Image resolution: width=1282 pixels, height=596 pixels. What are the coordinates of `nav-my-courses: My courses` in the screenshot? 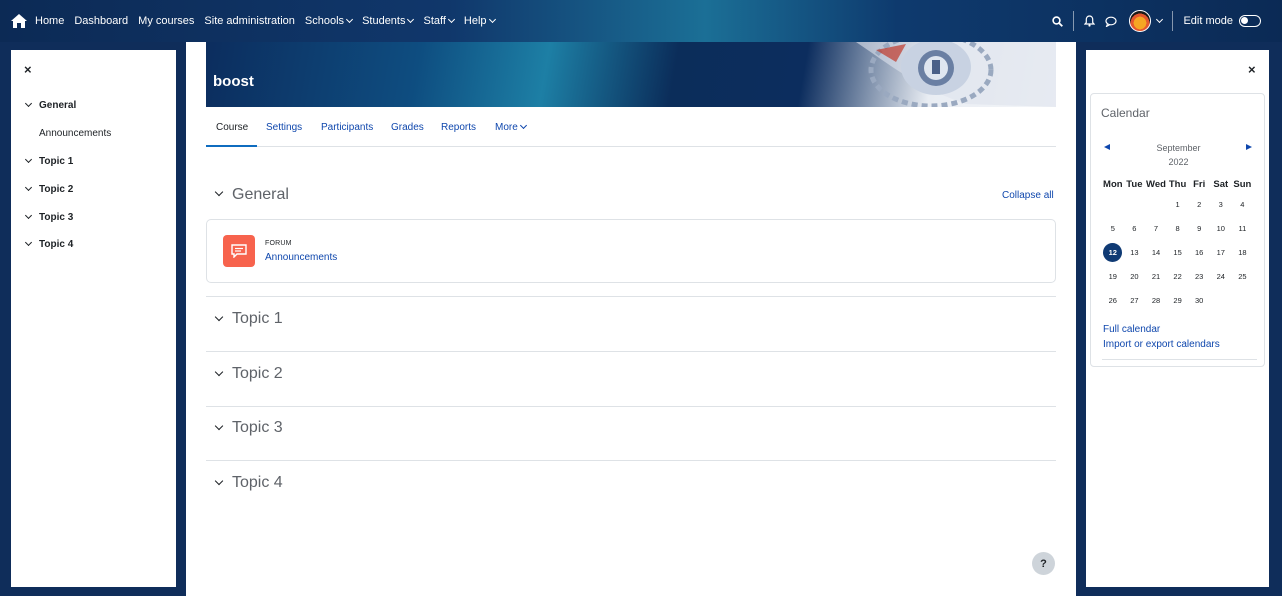 It's located at (166, 21).